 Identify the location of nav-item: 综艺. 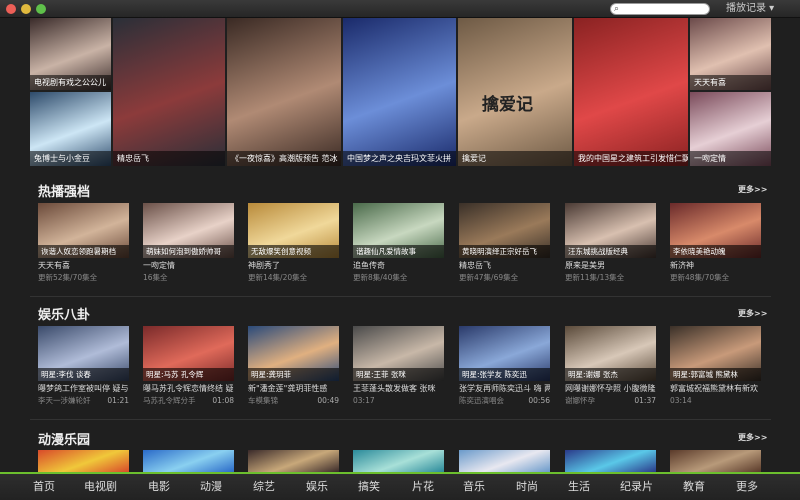
(264, 487).